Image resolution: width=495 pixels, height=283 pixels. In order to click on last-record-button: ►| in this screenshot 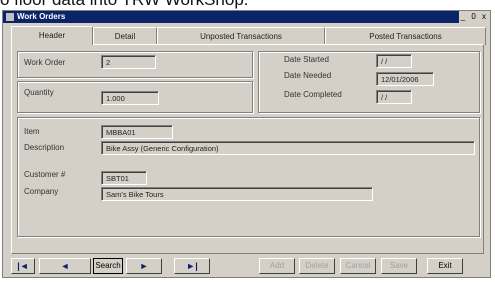, I will do `click(192, 266)`.